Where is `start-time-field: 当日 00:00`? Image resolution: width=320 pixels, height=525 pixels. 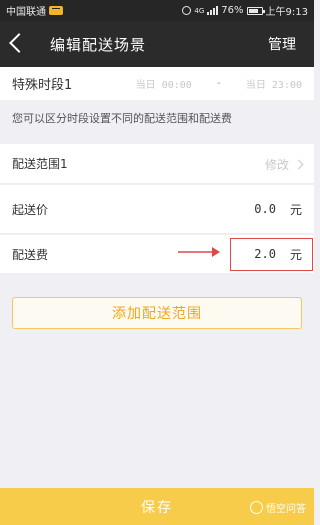 start-time-field: 当日 00:00 is located at coordinates (164, 83).